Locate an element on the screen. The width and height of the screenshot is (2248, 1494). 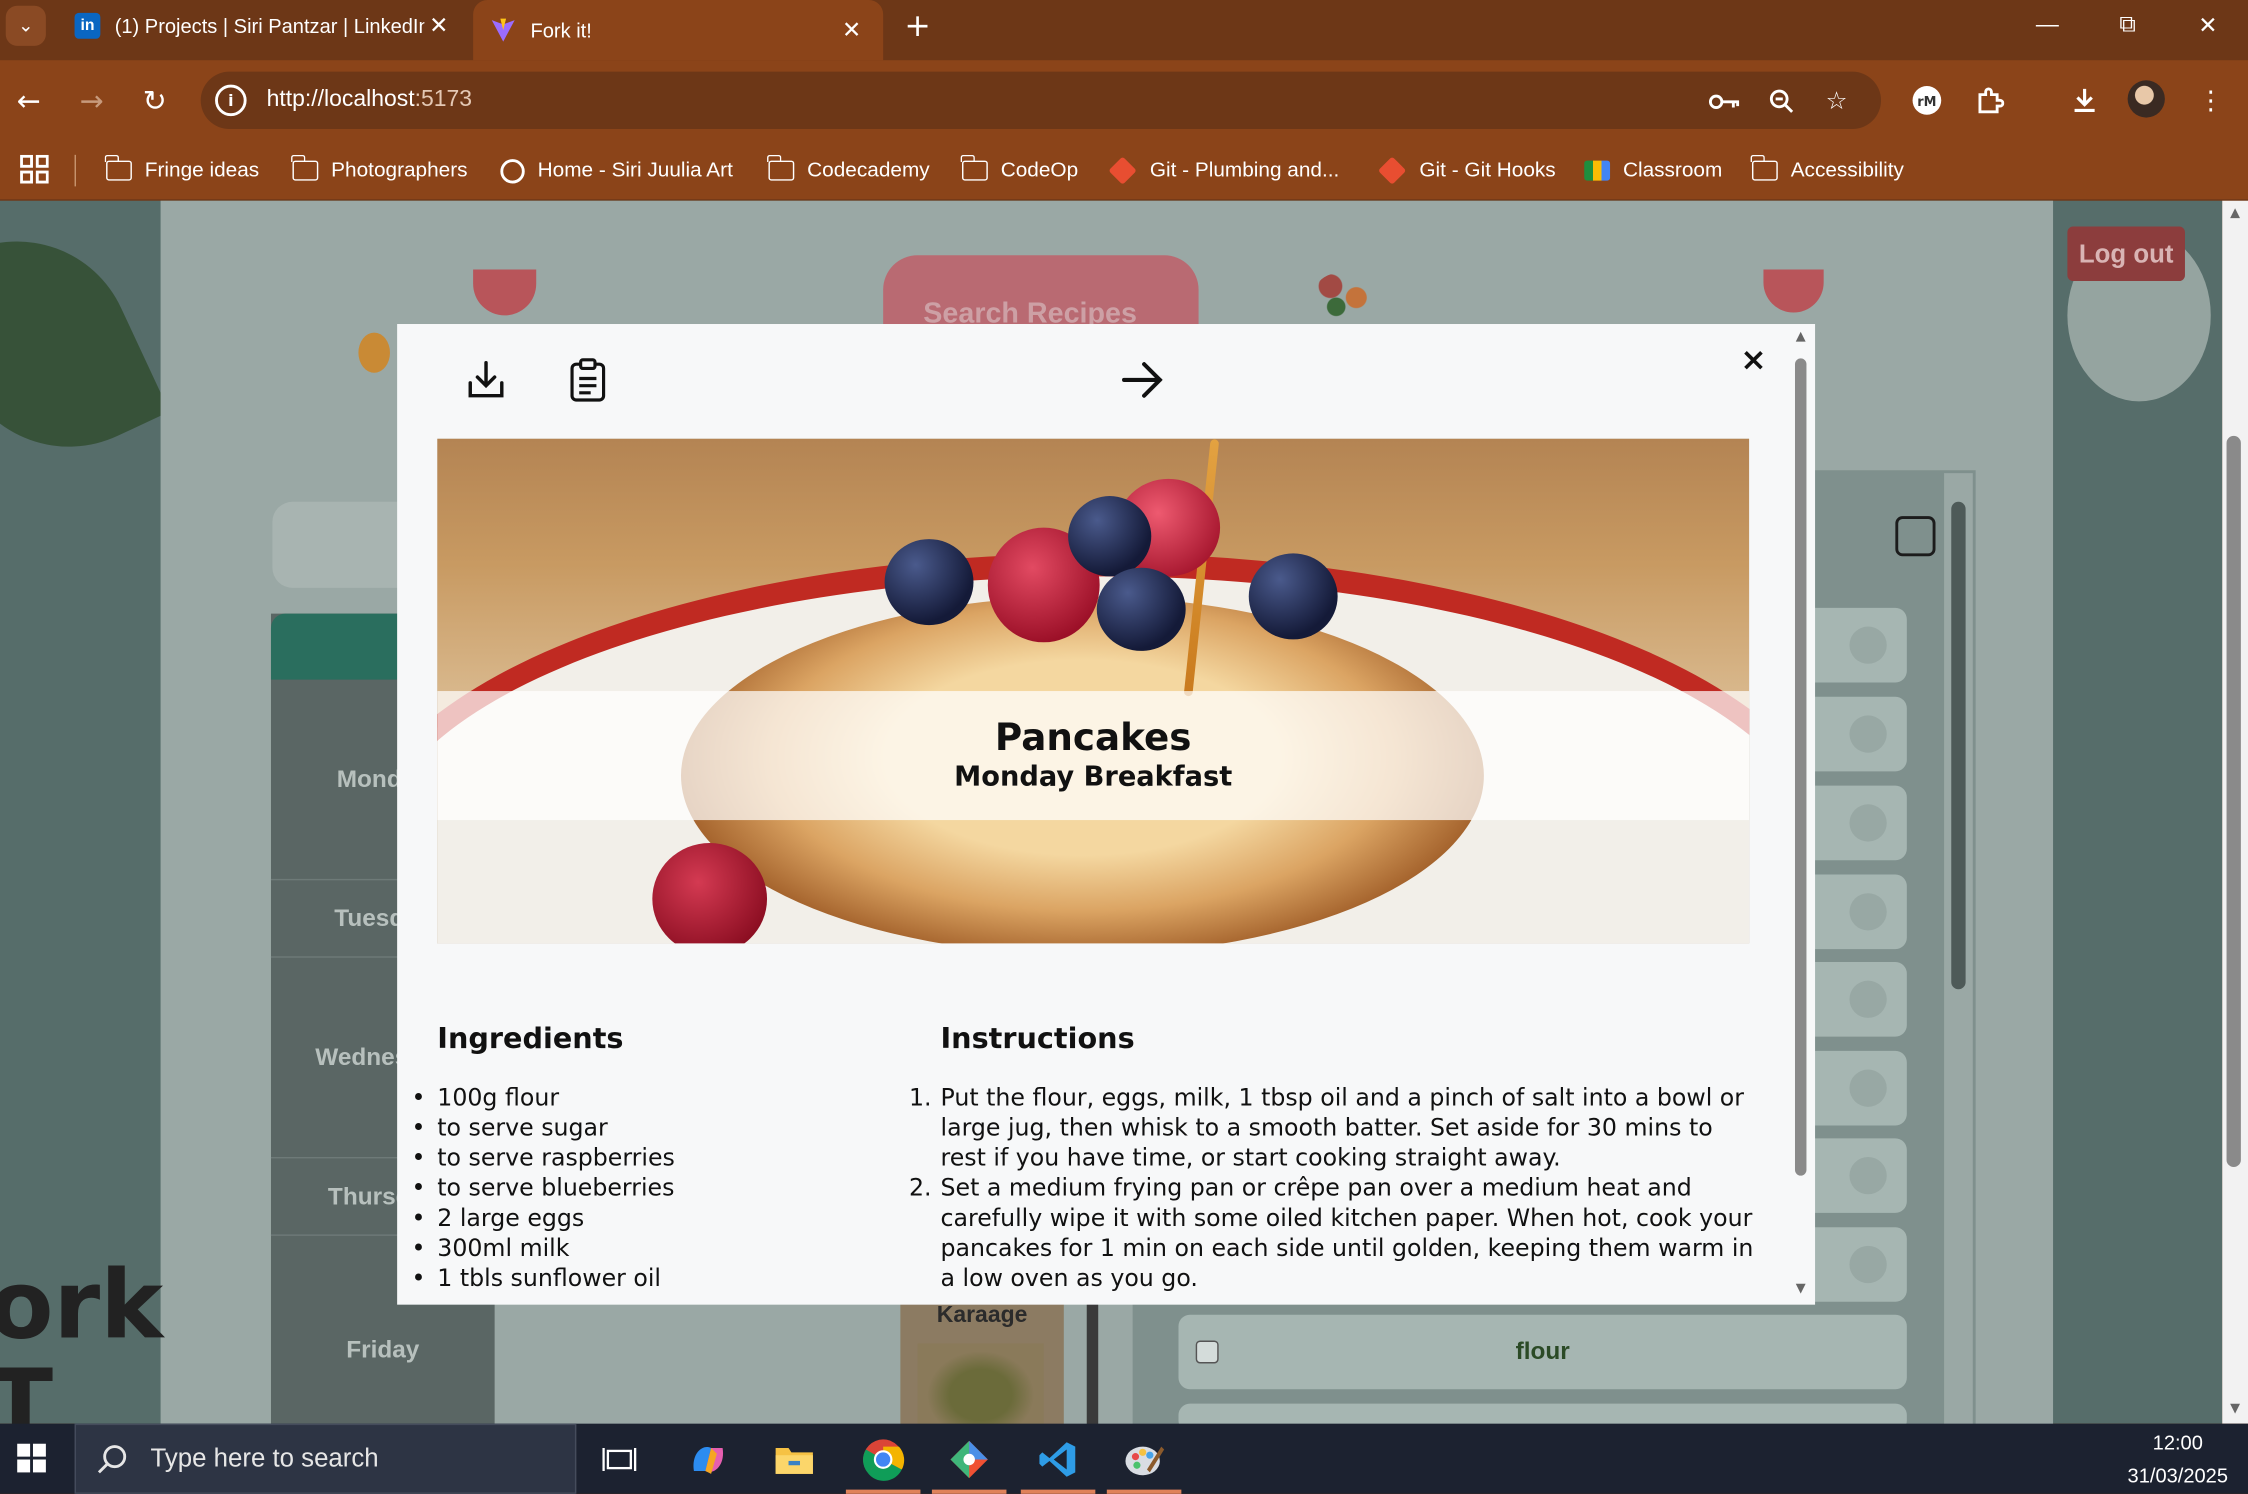
extension-rm-icon: rM is located at coordinates (1927, 100).